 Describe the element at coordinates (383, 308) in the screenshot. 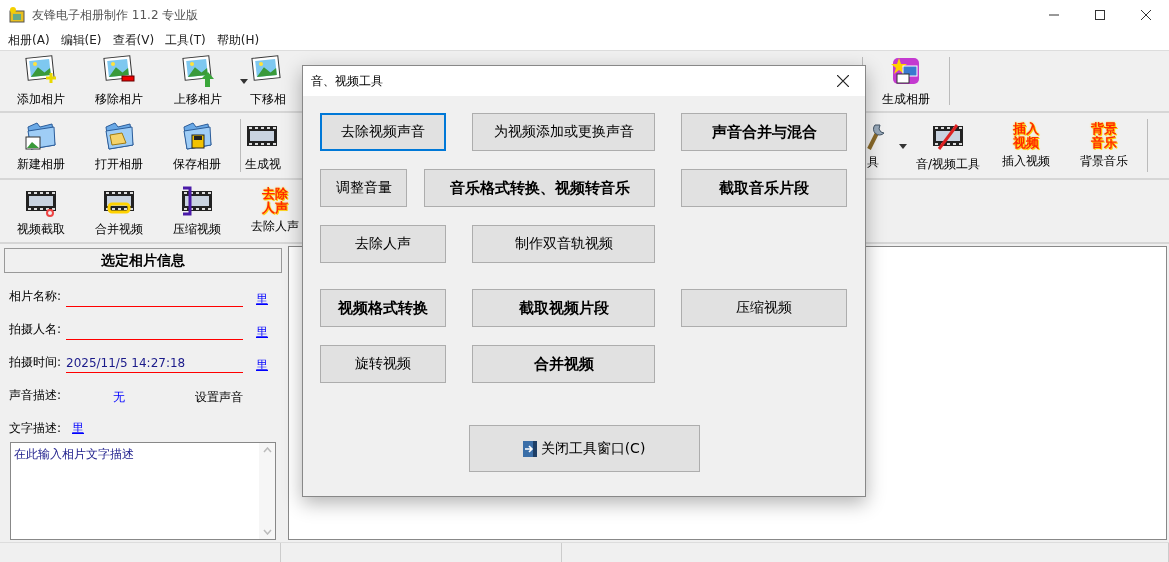

I see `tool-button: 视频格式转换` at that location.